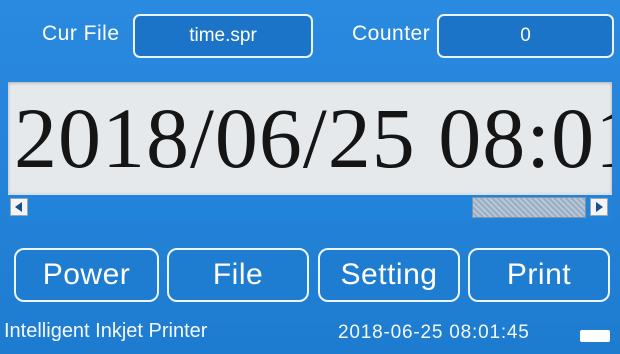 Image resolution: width=620 pixels, height=354 pixels. I want to click on counter-value: 0, so click(525, 35).